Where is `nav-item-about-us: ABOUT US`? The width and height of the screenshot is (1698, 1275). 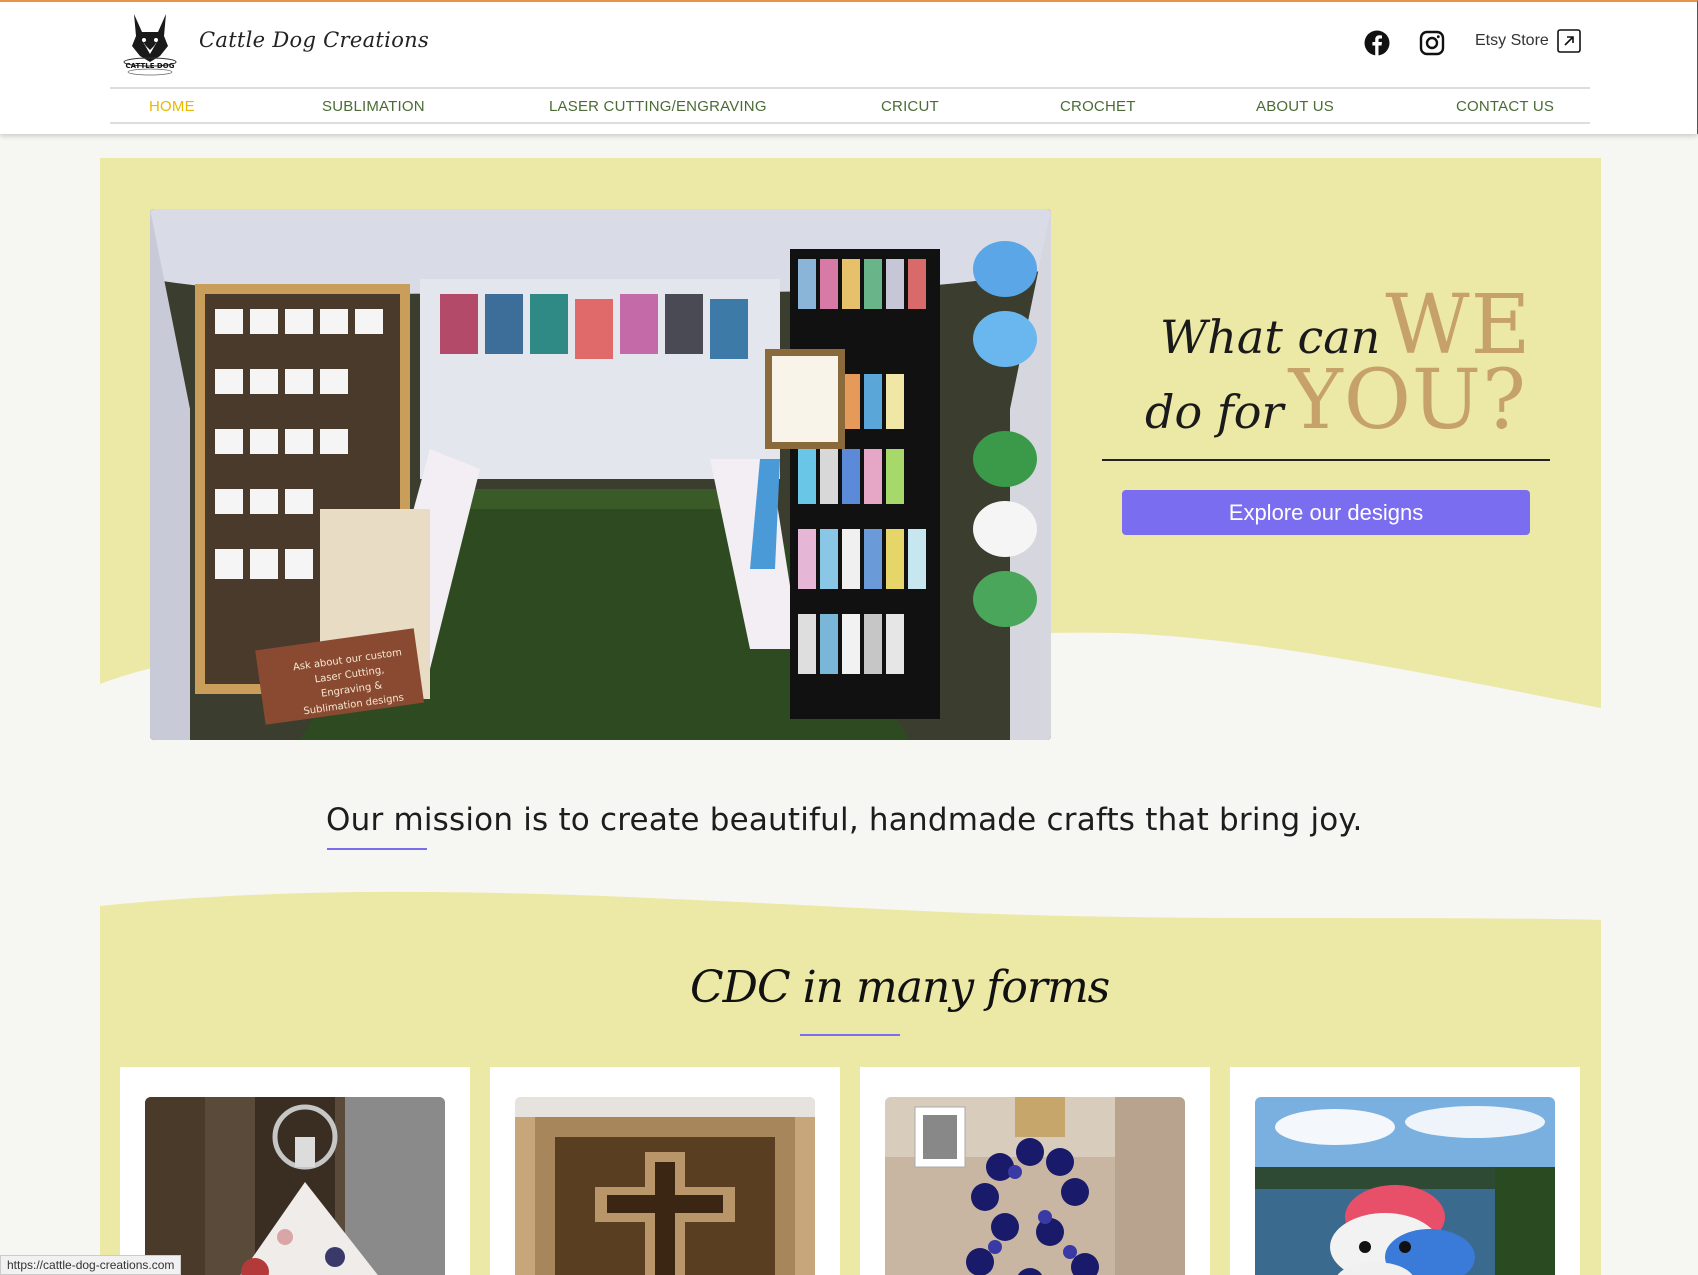 nav-item-about-us: ABOUT US is located at coordinates (1295, 106).